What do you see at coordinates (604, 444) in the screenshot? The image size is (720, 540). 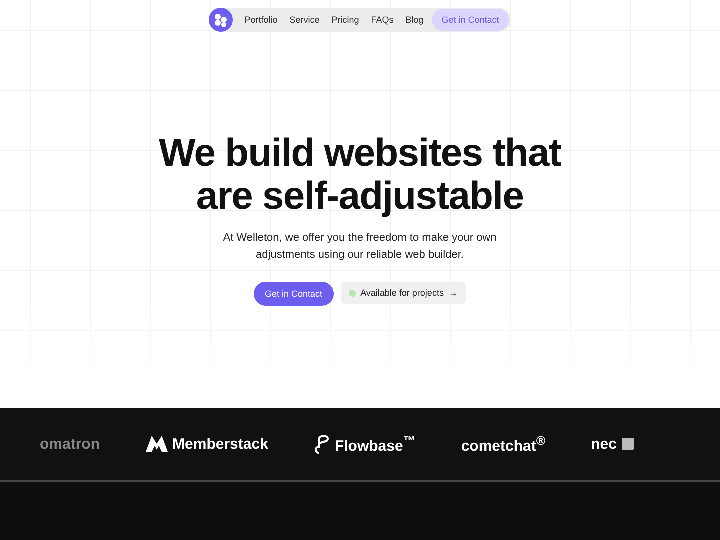 I see `brand-logo: nec` at bounding box center [604, 444].